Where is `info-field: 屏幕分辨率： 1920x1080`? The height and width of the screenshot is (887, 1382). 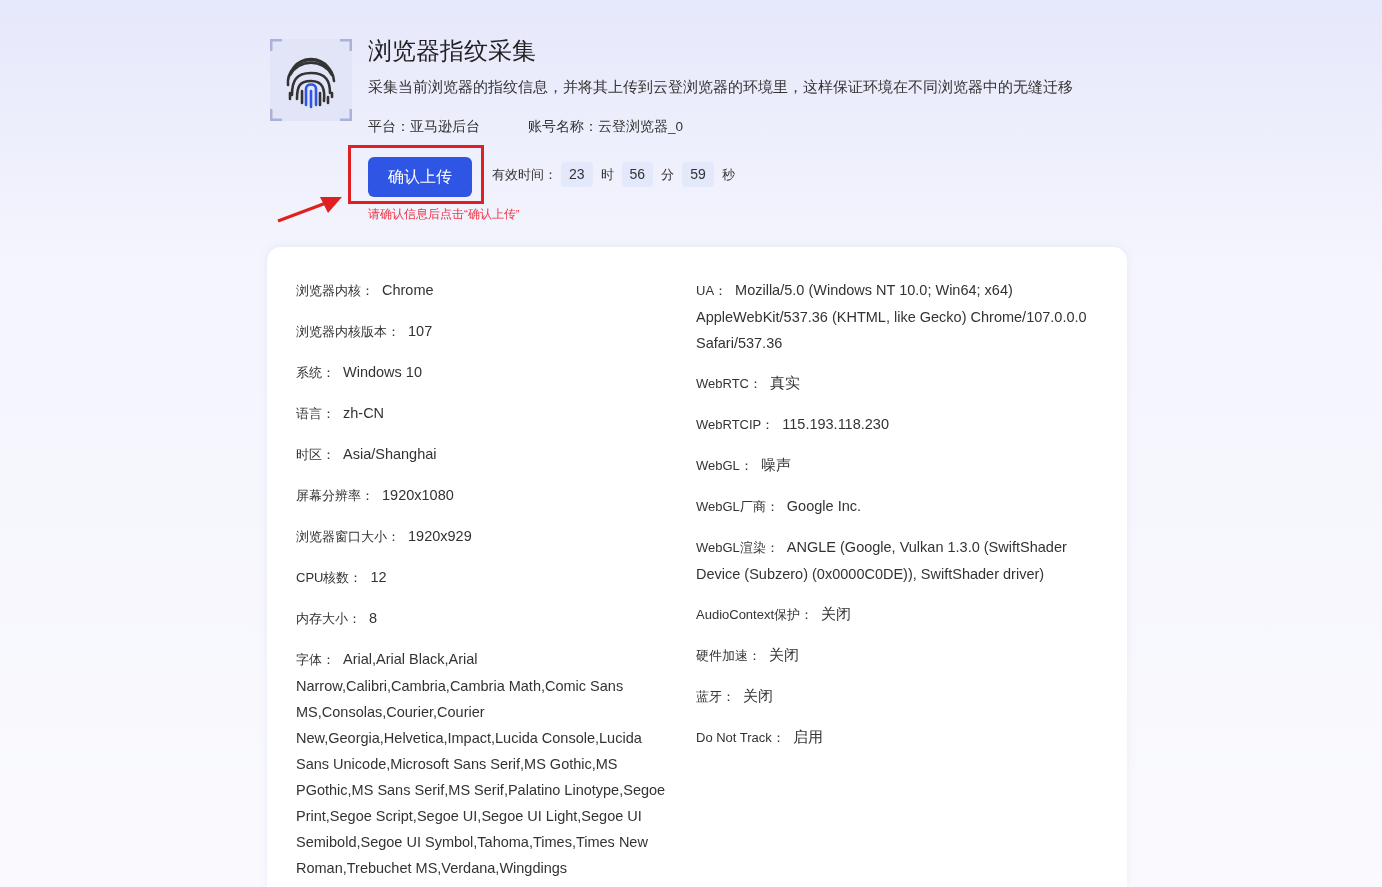 info-field: 屏幕分辨率： 1920x1080 is located at coordinates (482, 495).